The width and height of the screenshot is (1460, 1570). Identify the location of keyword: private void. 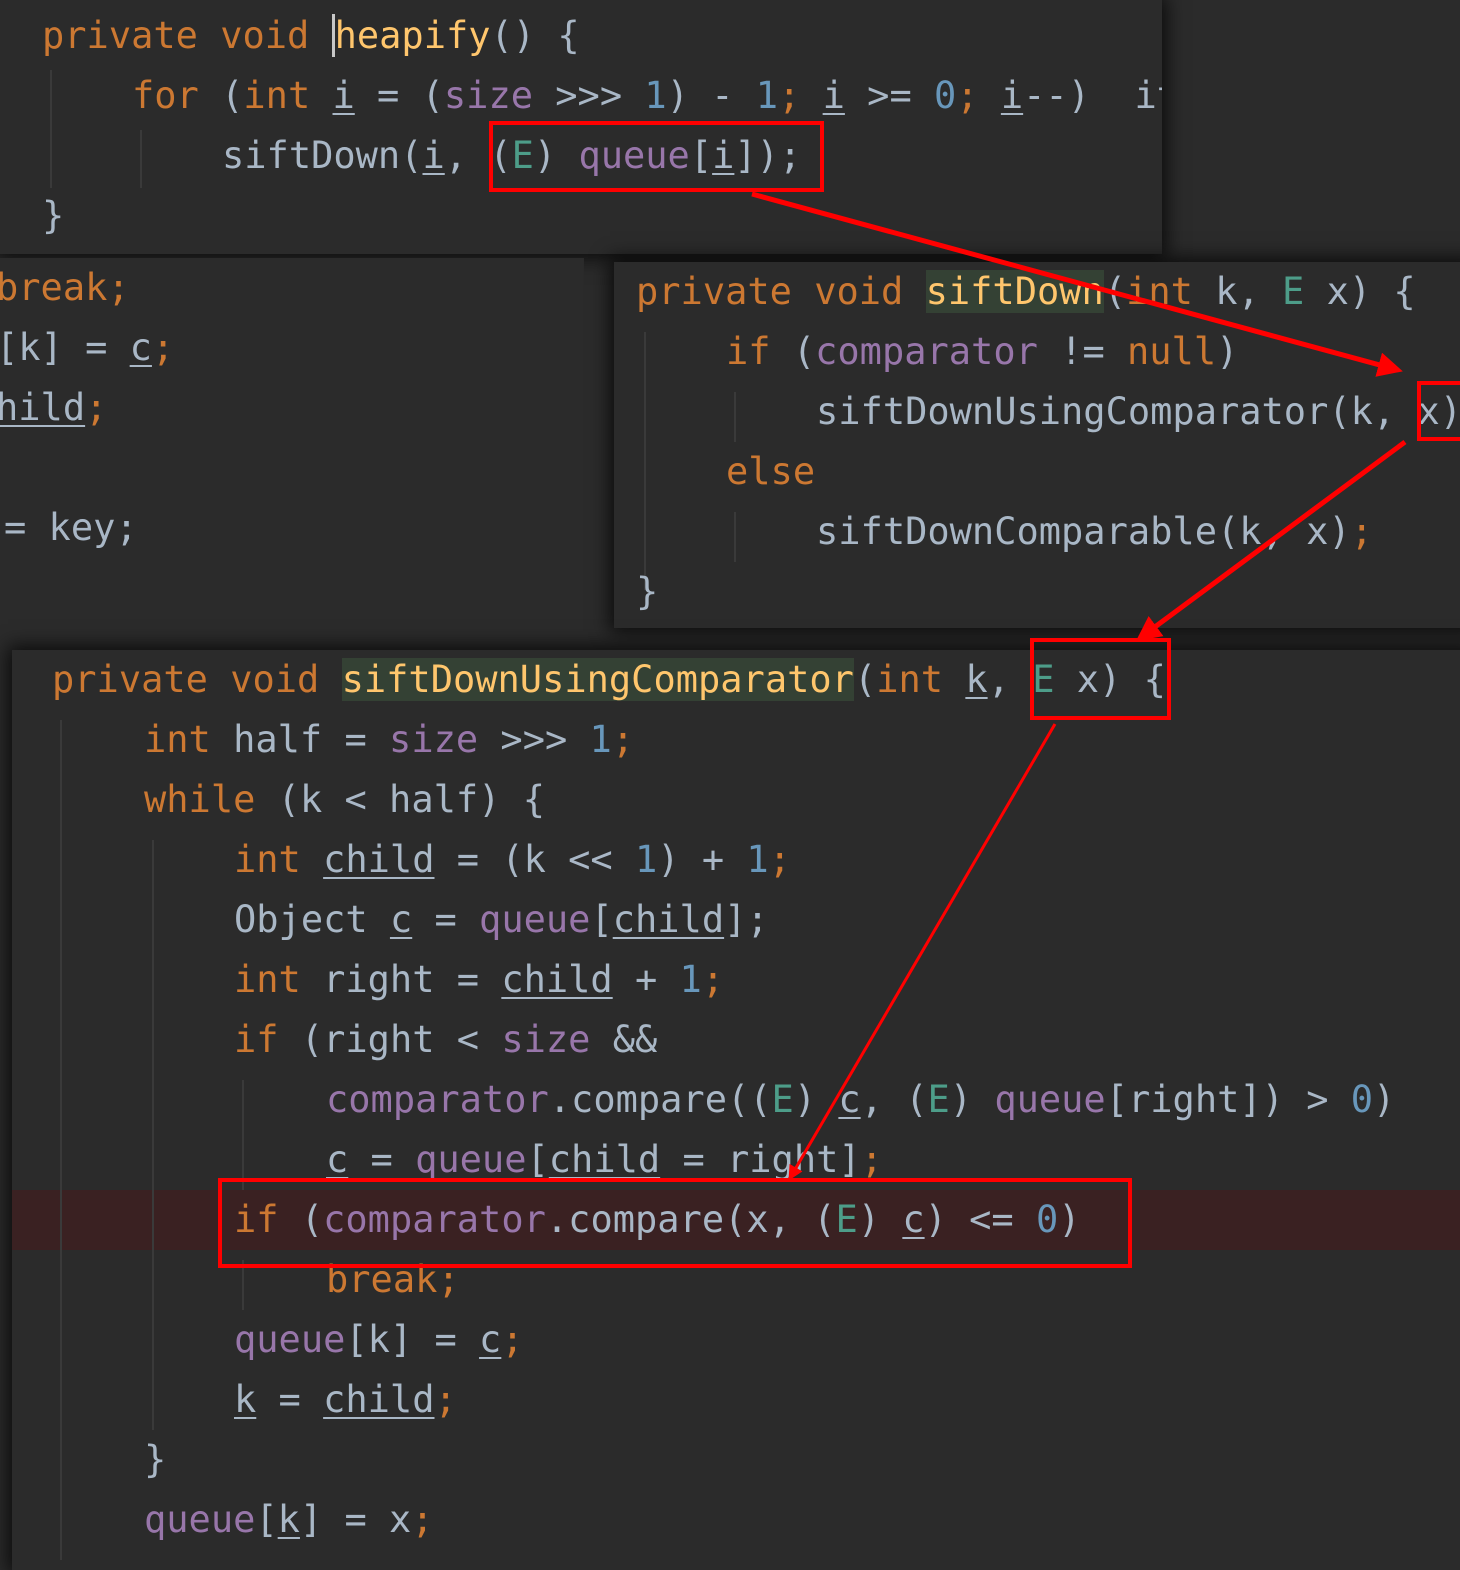
(781, 291).